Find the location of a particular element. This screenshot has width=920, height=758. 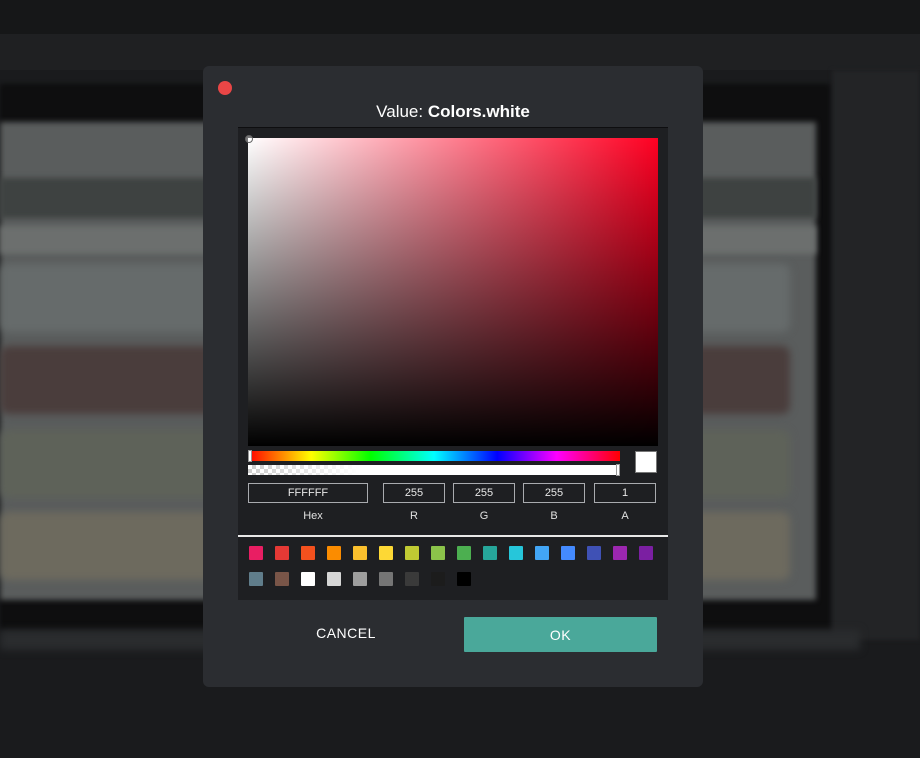

red-label: R is located at coordinates (414, 516).